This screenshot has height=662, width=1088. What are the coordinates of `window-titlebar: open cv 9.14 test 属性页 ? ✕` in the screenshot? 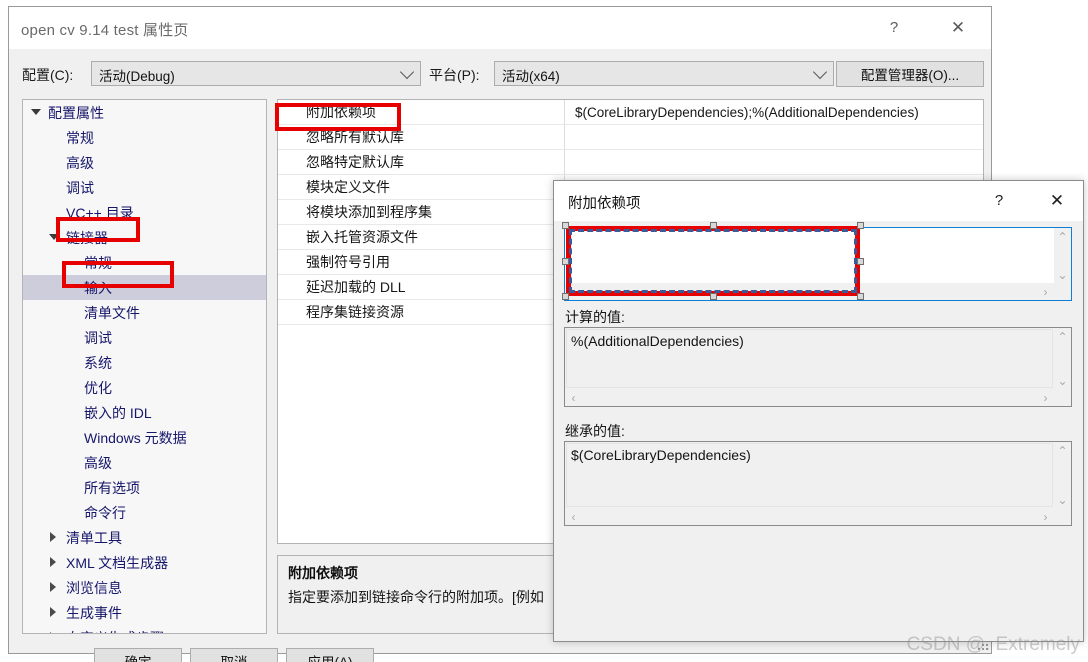 It's located at (500, 28).